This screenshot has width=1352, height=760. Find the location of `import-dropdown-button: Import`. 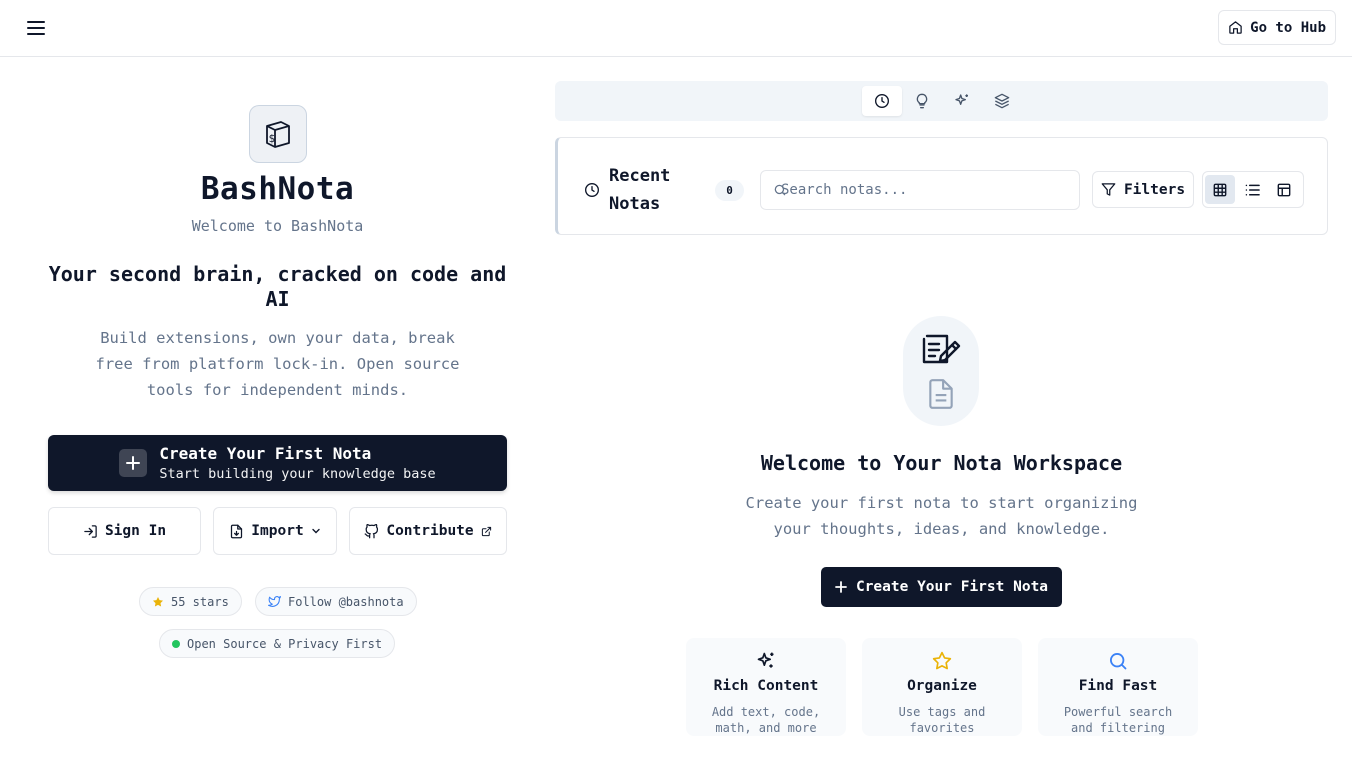

import-dropdown-button: Import is located at coordinates (275, 531).